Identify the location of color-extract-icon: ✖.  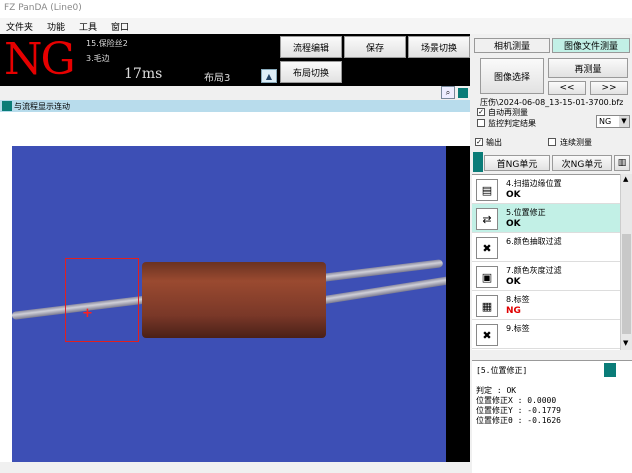
(487, 248).